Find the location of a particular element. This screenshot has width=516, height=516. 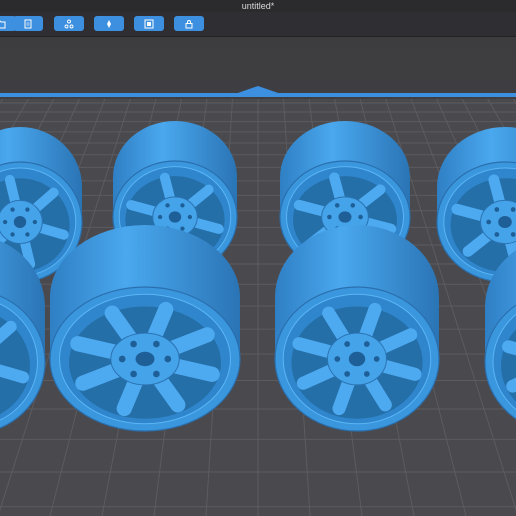

lock-icon is located at coordinates (189, 23).